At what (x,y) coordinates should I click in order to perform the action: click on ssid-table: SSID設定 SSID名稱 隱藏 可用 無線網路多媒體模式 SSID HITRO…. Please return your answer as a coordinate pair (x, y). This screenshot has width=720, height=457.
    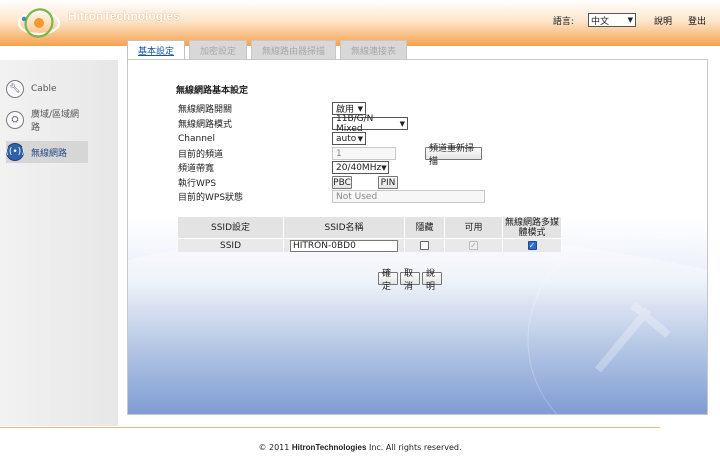
    Looking at the image, I should click on (370, 234).